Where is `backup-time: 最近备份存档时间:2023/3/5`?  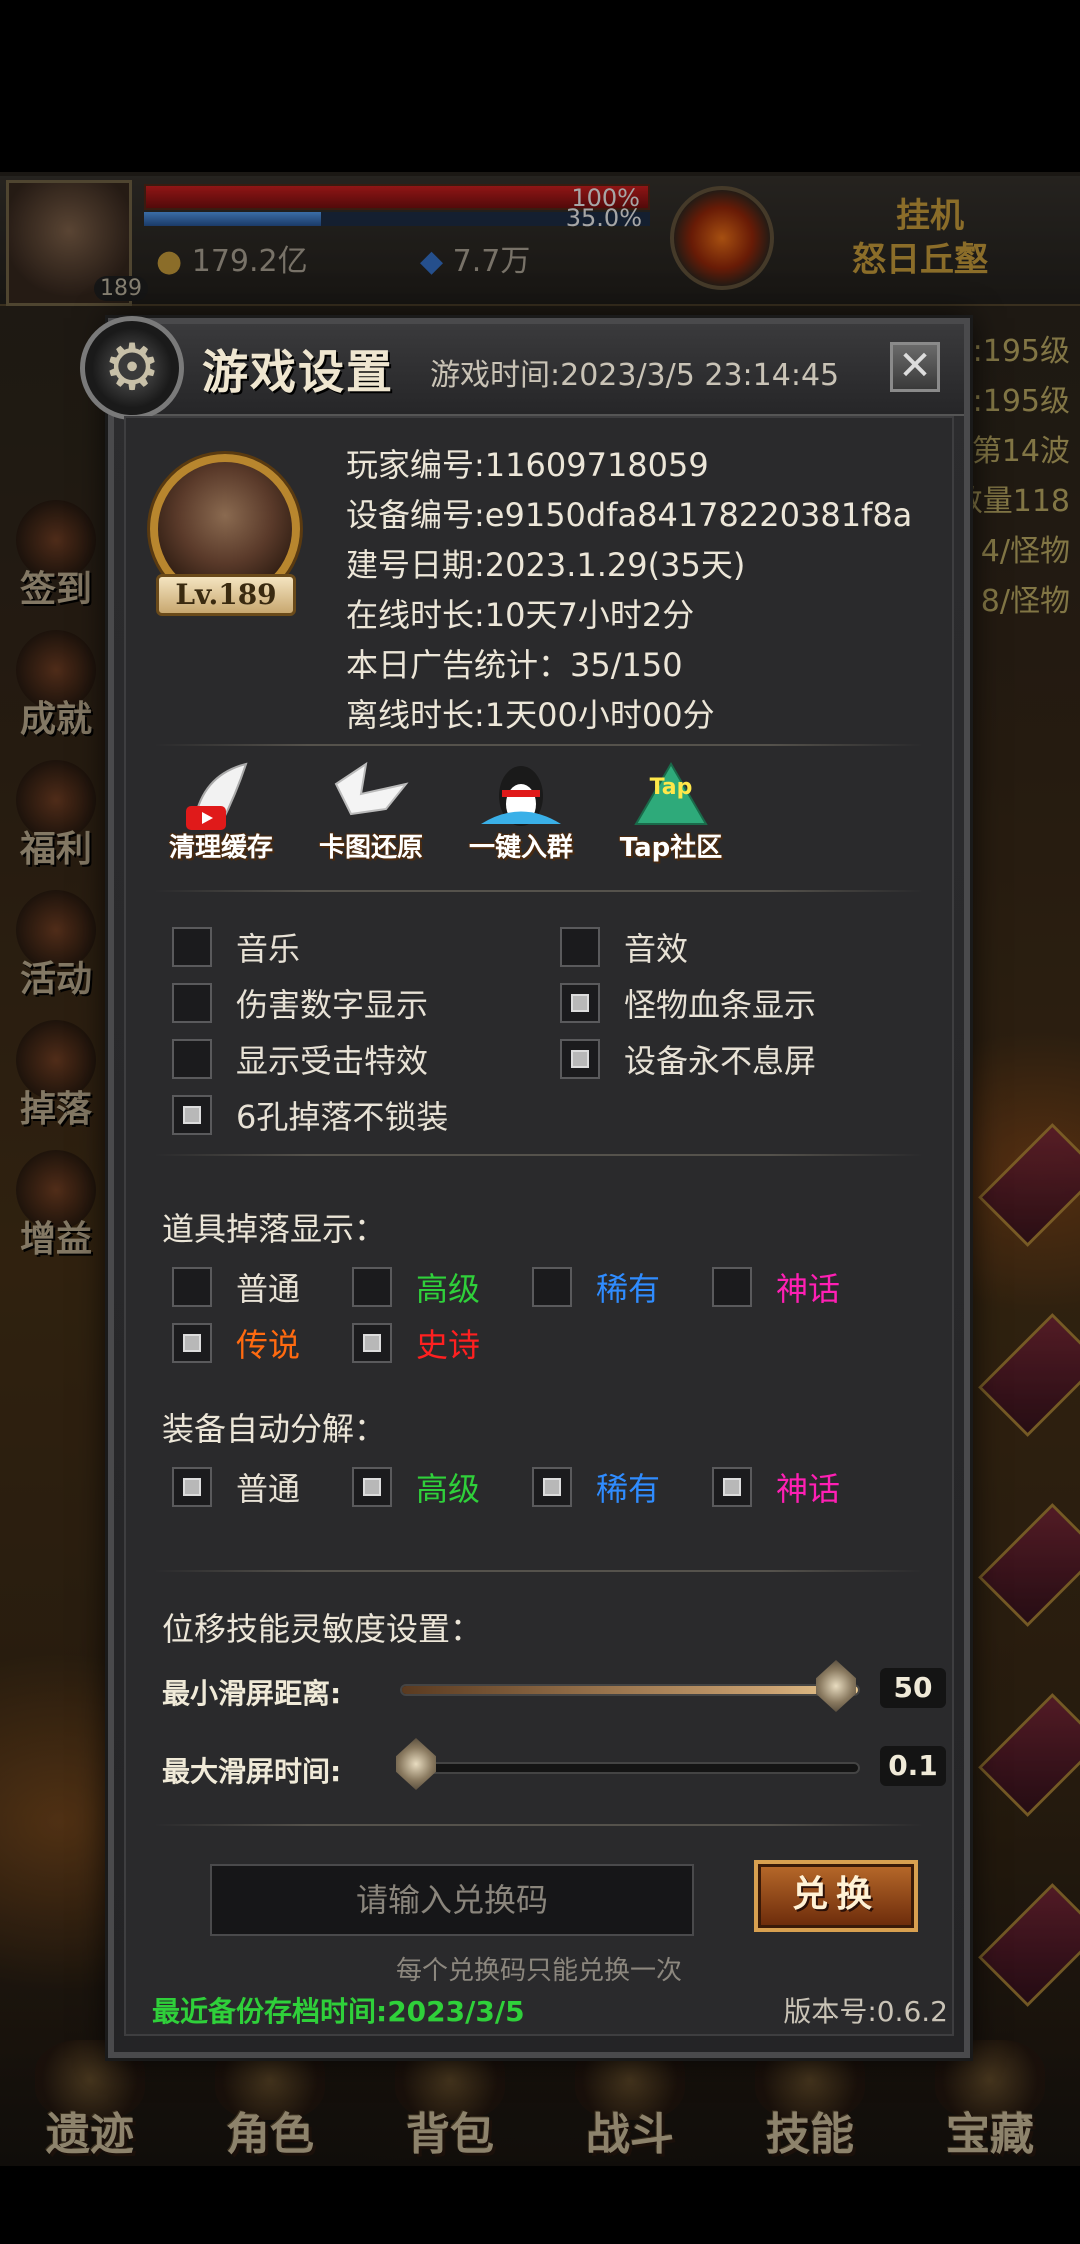 backup-time: 最近备份存档时间:2023/3/5 is located at coordinates (338, 2011).